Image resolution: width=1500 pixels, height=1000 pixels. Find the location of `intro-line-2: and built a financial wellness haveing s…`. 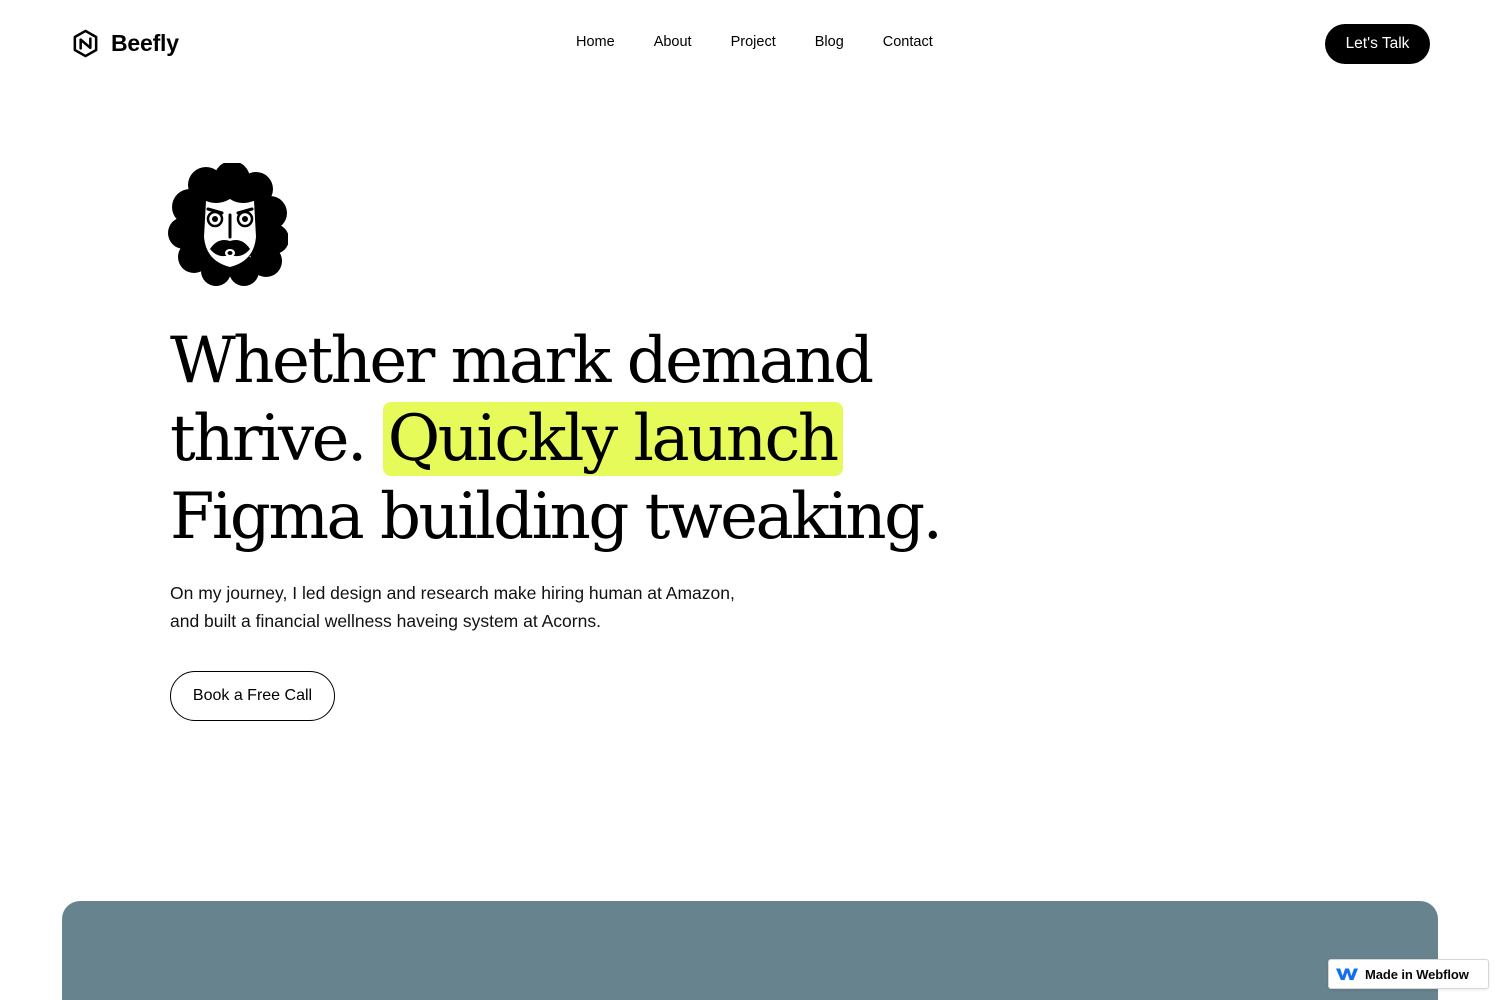

intro-line-2: and built a financial wellness haveing s… is located at coordinates (385, 621).